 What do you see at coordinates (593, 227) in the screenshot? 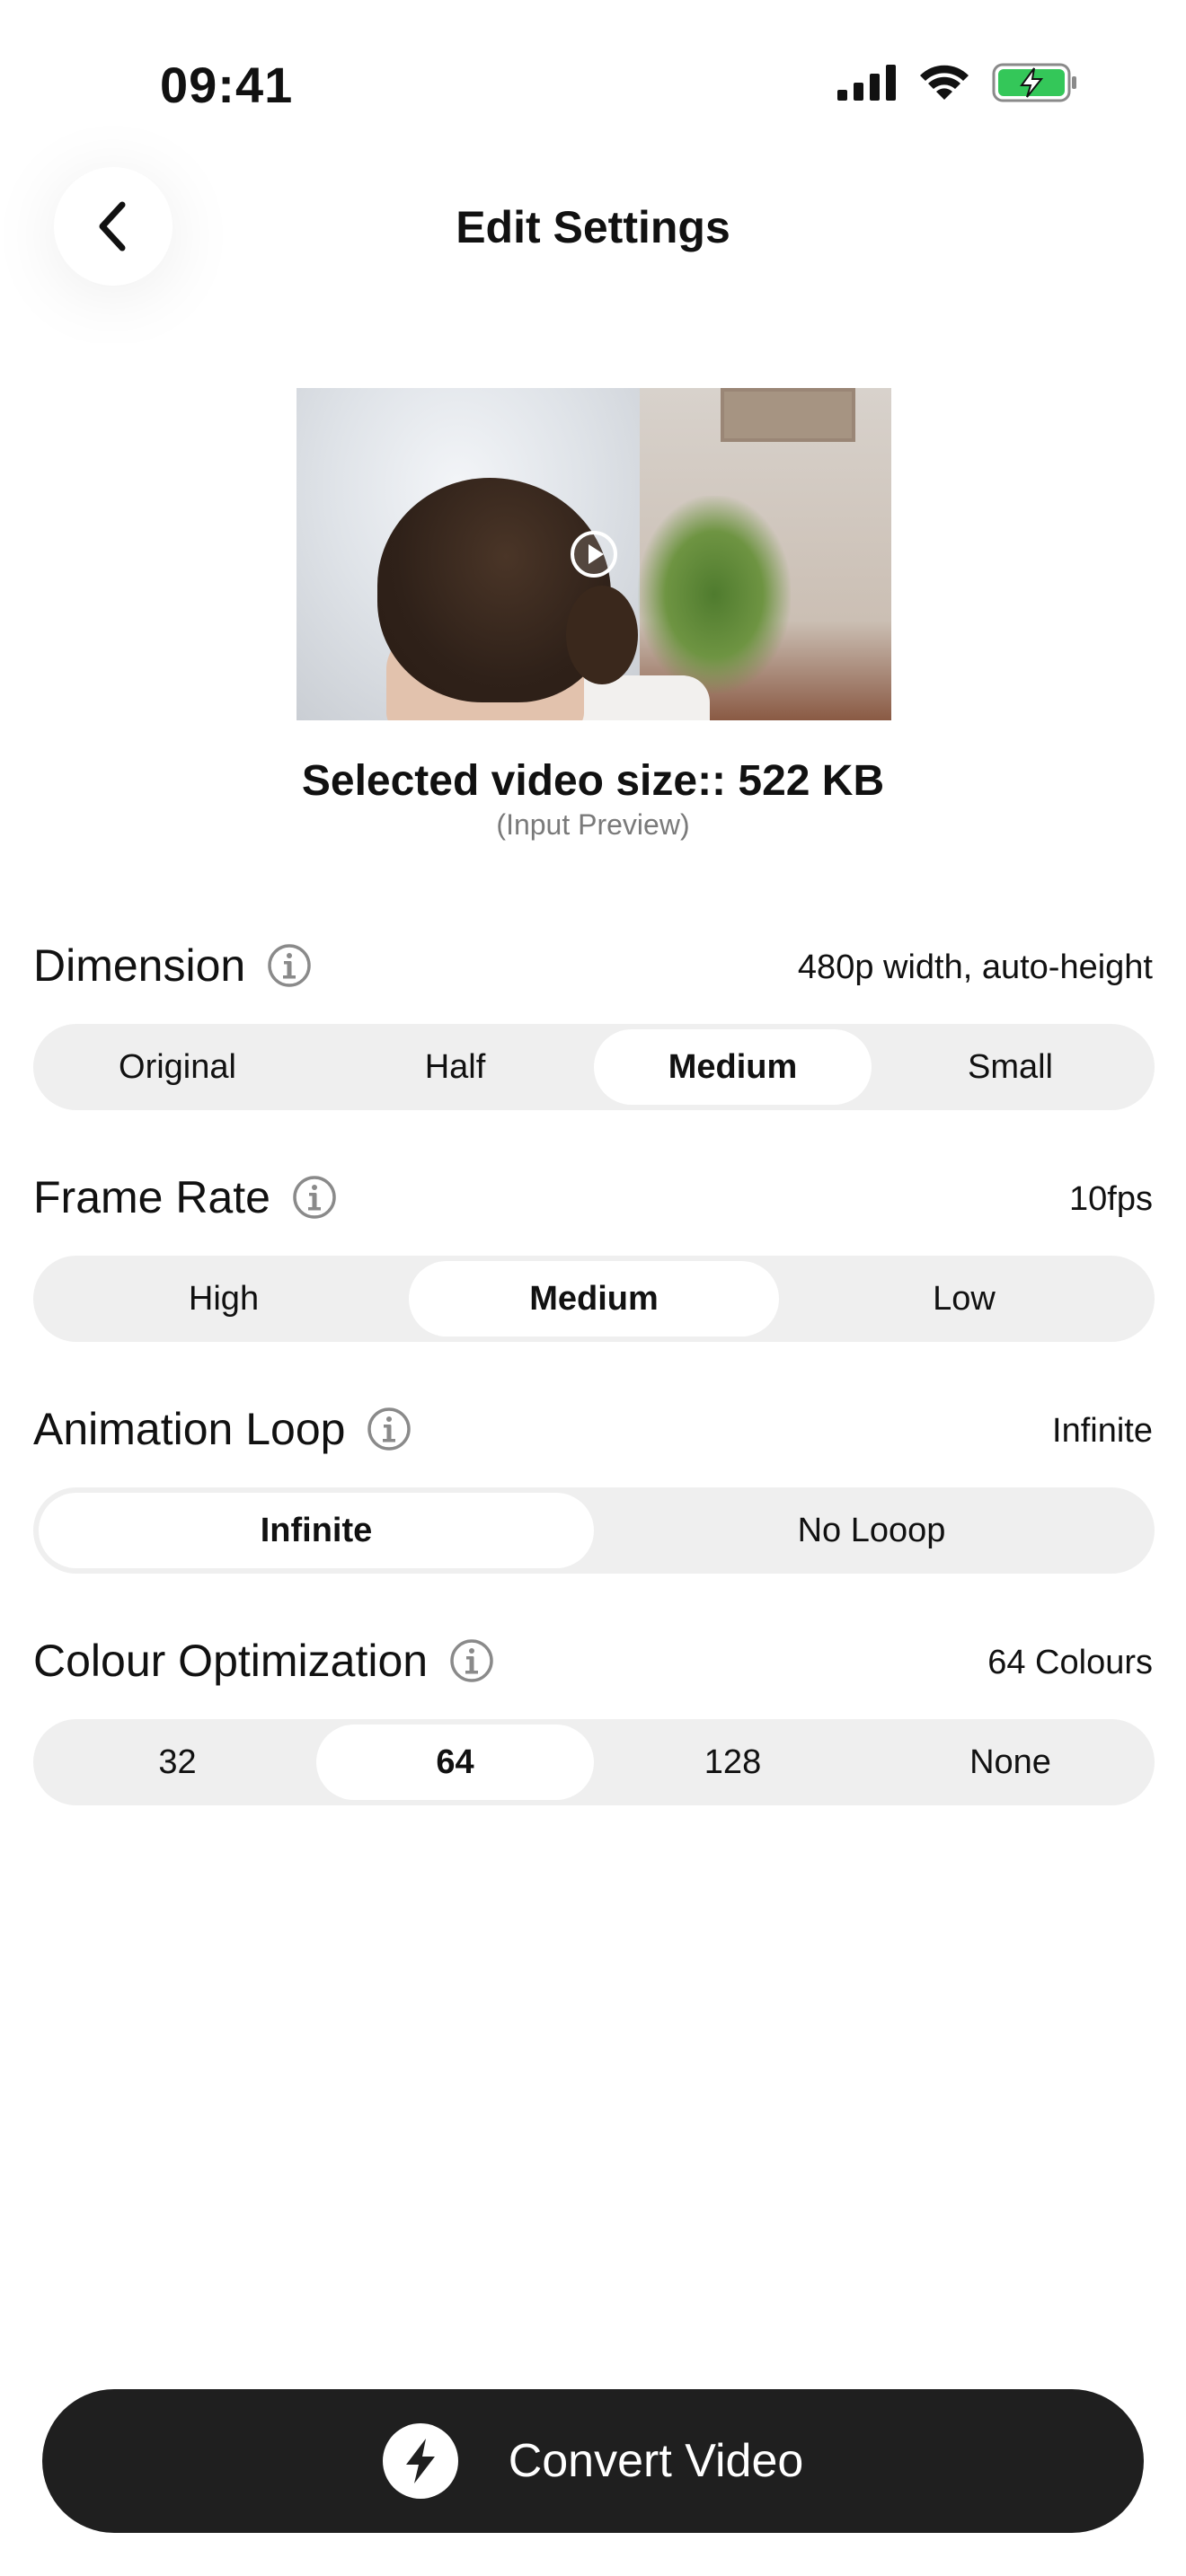
I see `page-title: Edit Settings` at bounding box center [593, 227].